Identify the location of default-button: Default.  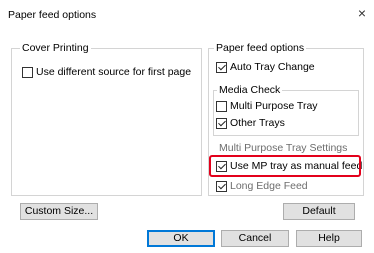
(319, 211).